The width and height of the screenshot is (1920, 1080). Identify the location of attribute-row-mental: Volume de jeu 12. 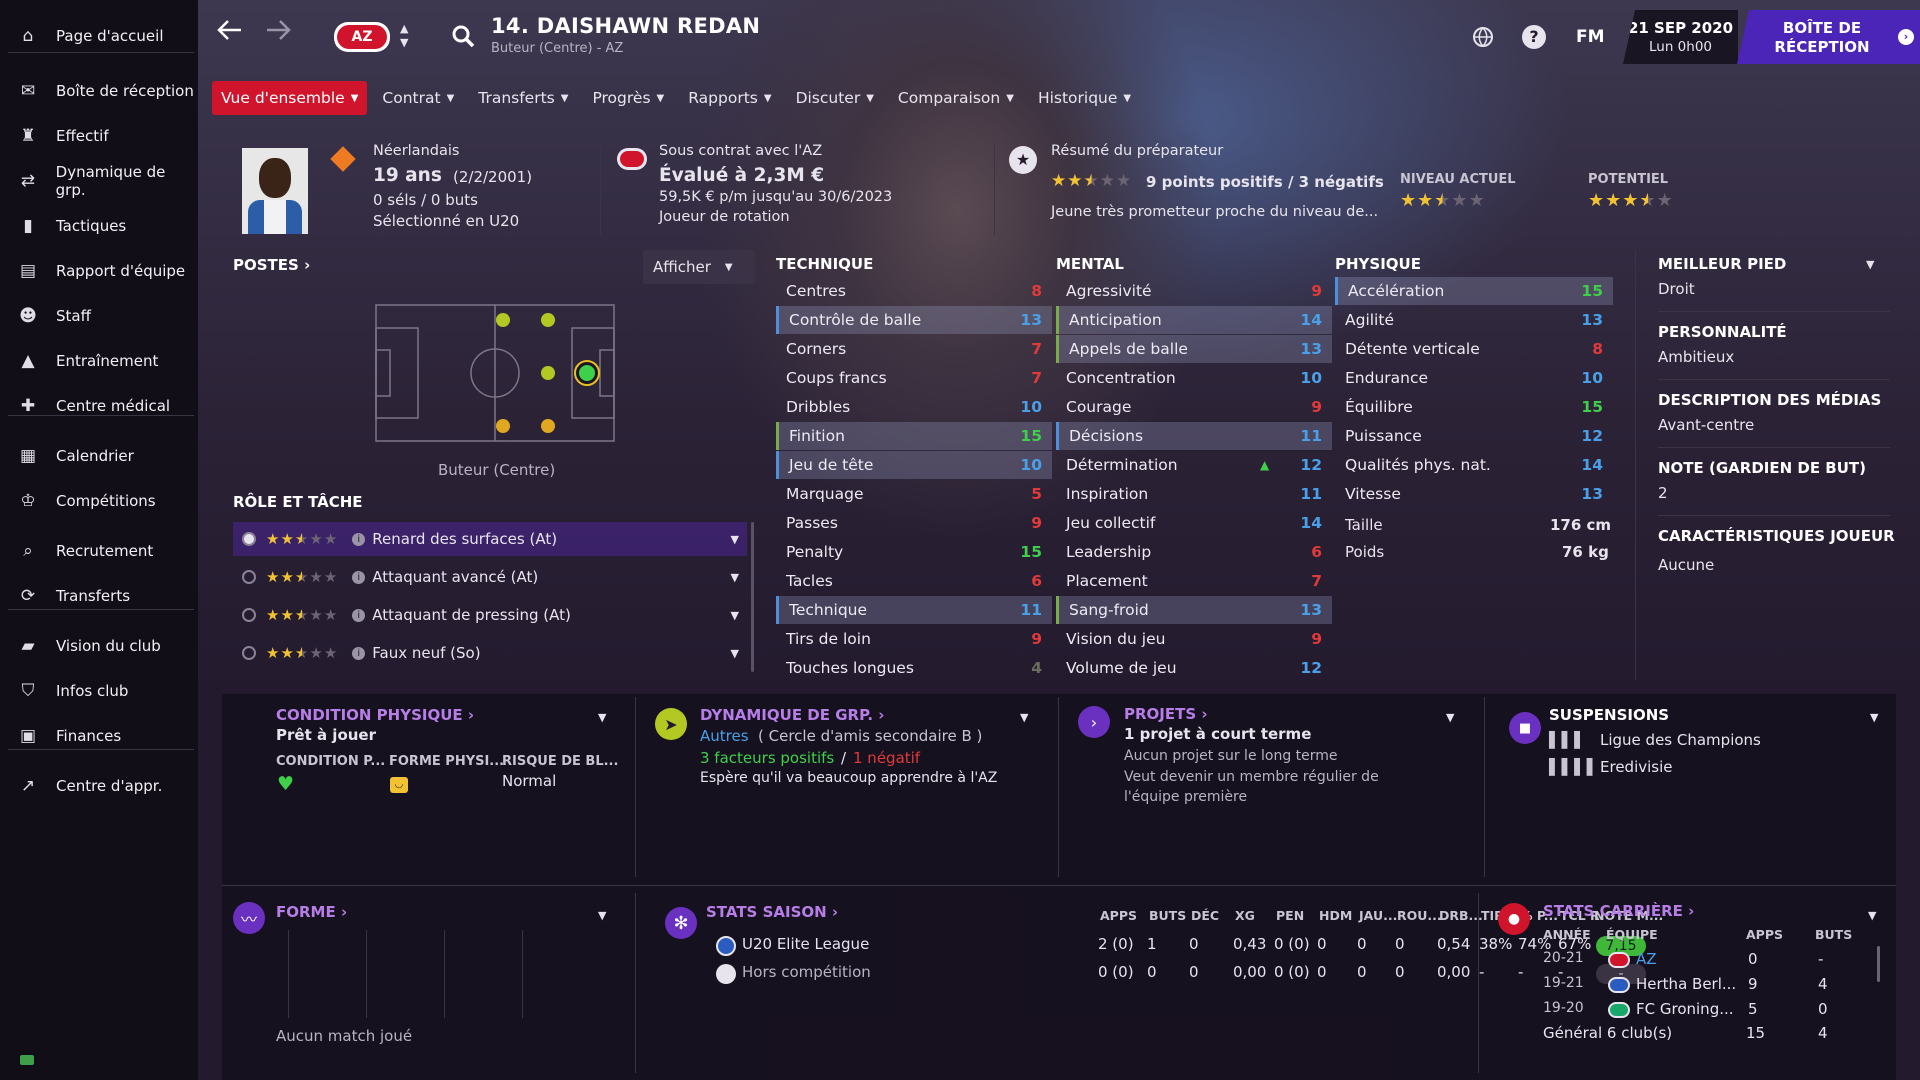
(1194, 668).